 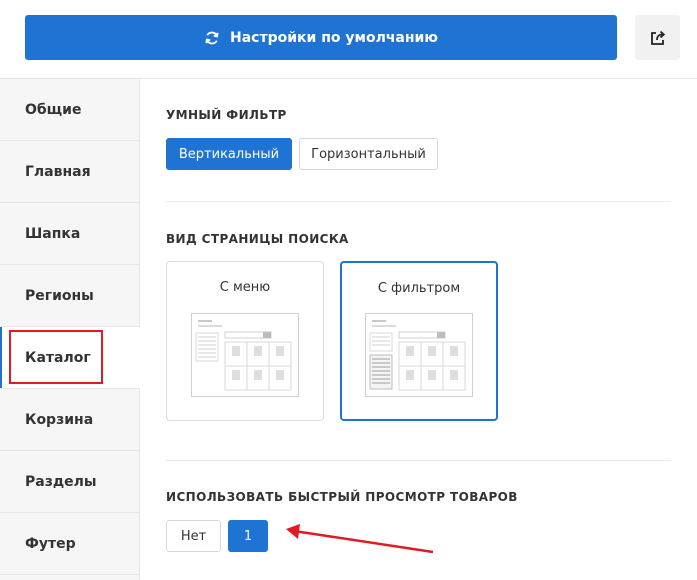 What do you see at coordinates (59, 295) in the screenshot?
I see `sidebar-item-label: Регионы` at bounding box center [59, 295].